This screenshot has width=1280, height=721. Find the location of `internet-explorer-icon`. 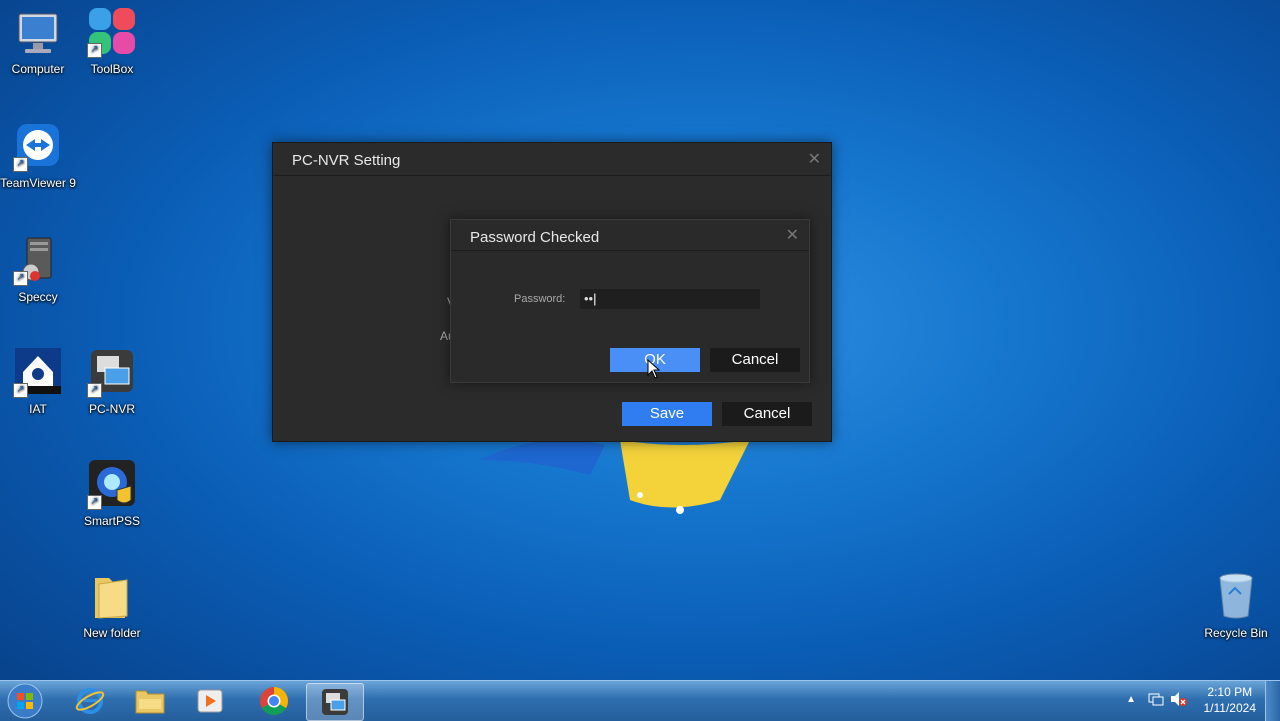

internet-explorer-icon is located at coordinates (90, 701).